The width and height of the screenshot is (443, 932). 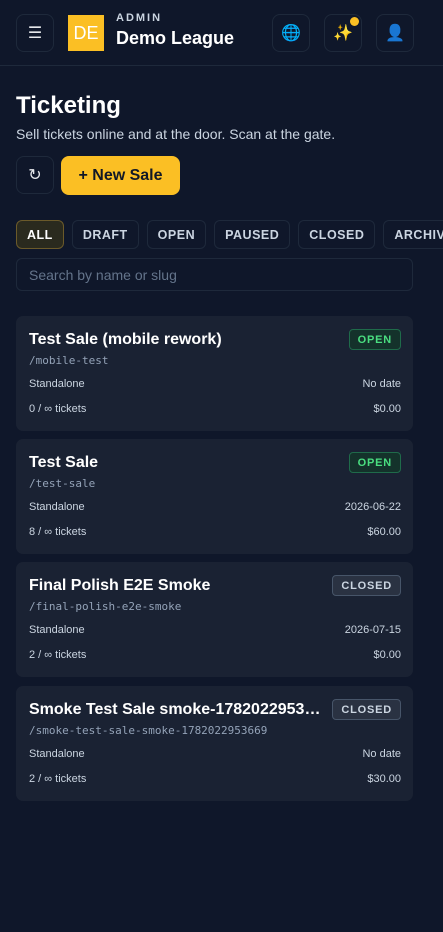 What do you see at coordinates (252, 234) in the screenshot?
I see `tab-paused: PAUSED` at bounding box center [252, 234].